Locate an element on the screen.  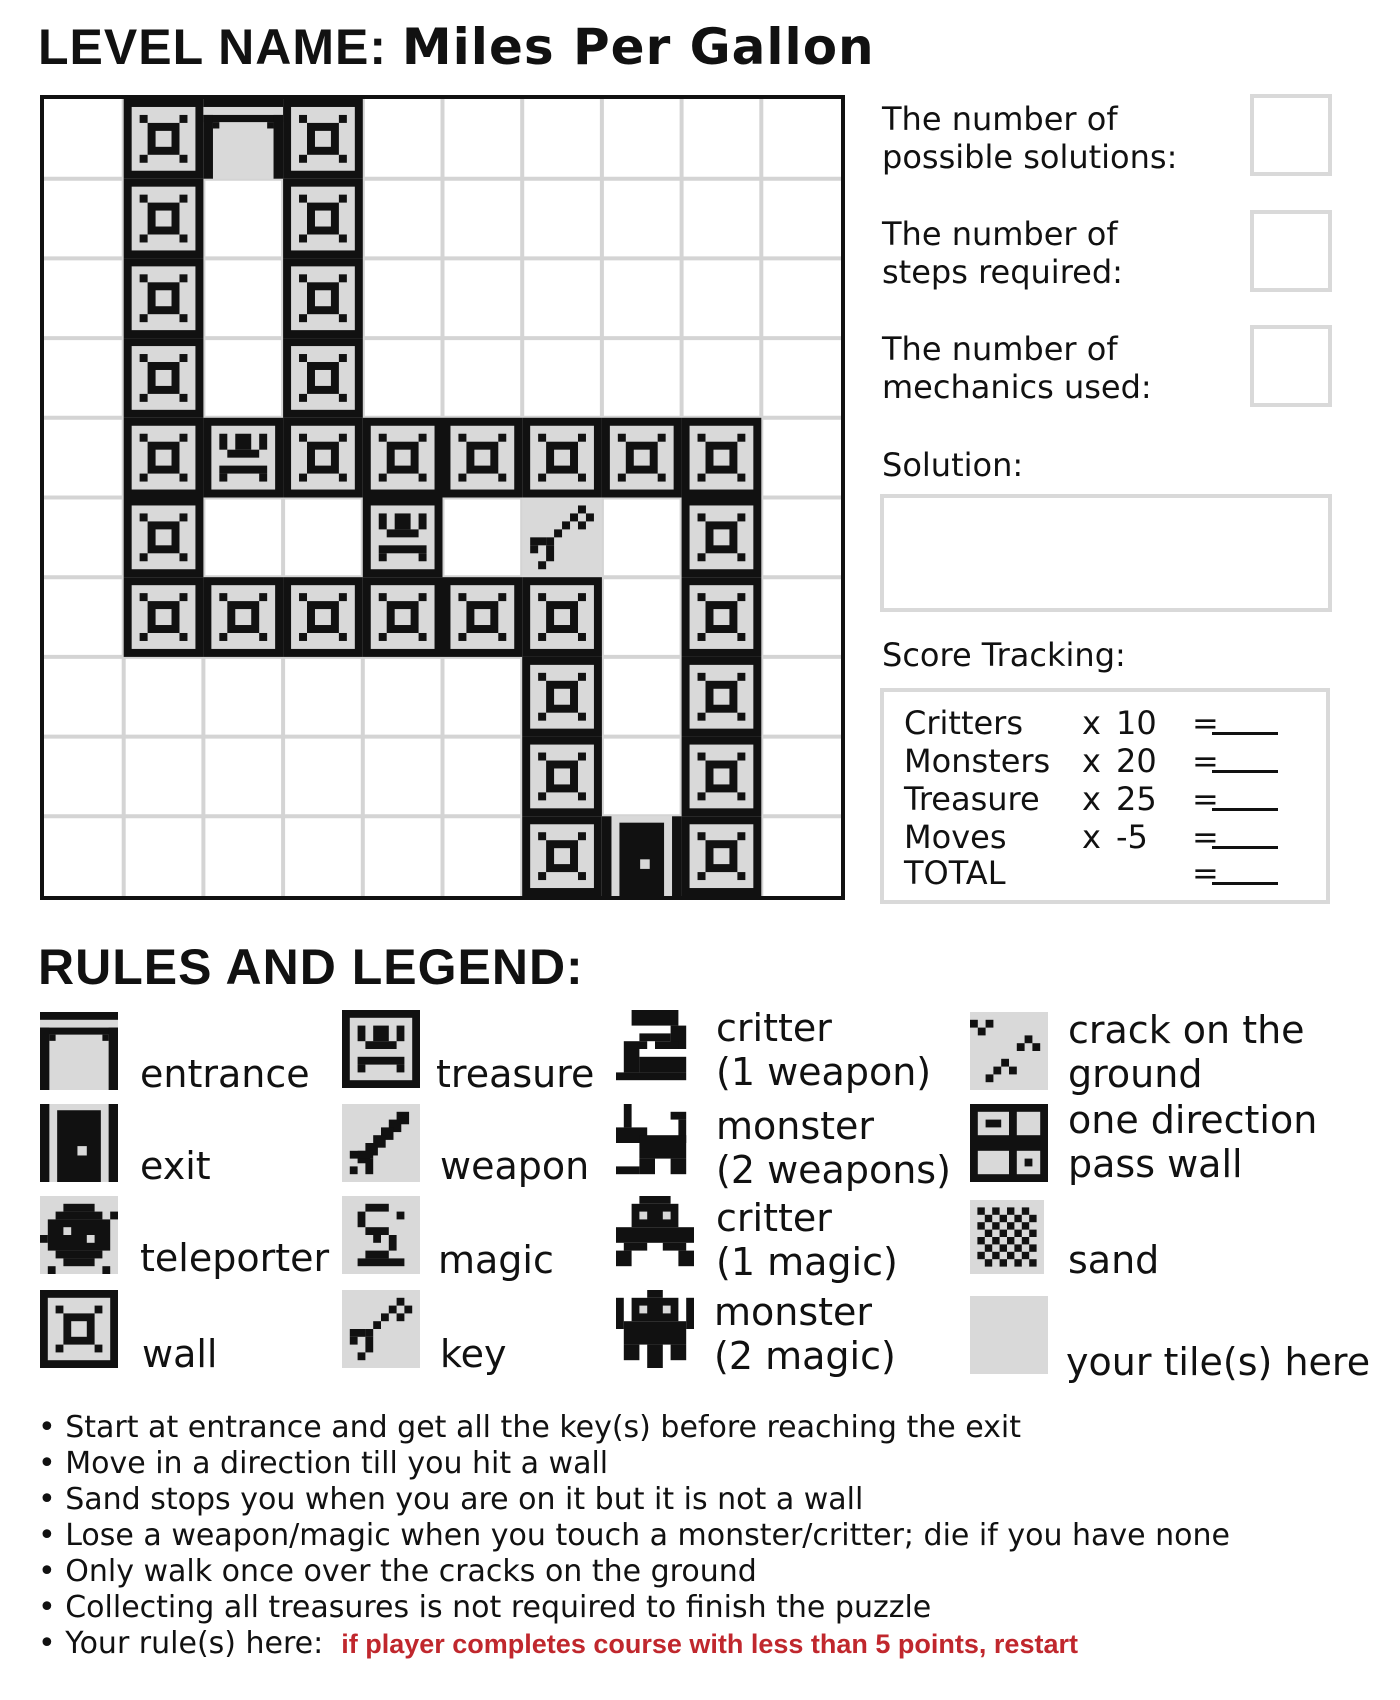
legend-weapon-label: weapon is located at coordinates (515, 1166).